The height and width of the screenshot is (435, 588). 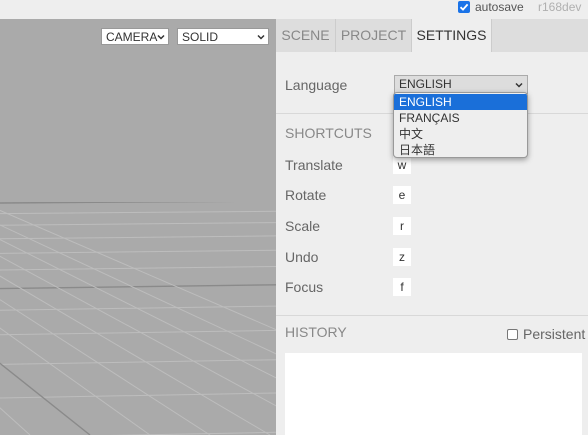 What do you see at coordinates (460, 102) in the screenshot?
I see `language-option-english: ENGLISH` at bounding box center [460, 102].